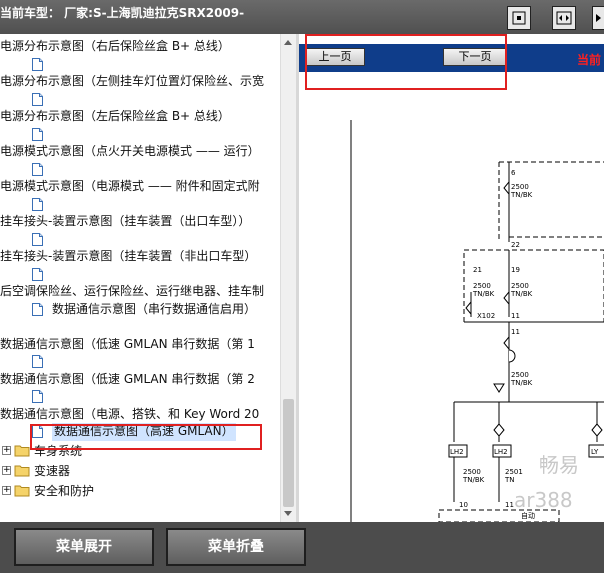 The height and width of the screenshot is (573, 604). What do you see at coordinates (140, 82) in the screenshot?
I see `tree-item: 电源分布示意图（左侧挂车灯位置灯保险丝、示宽` at bounding box center [140, 82].